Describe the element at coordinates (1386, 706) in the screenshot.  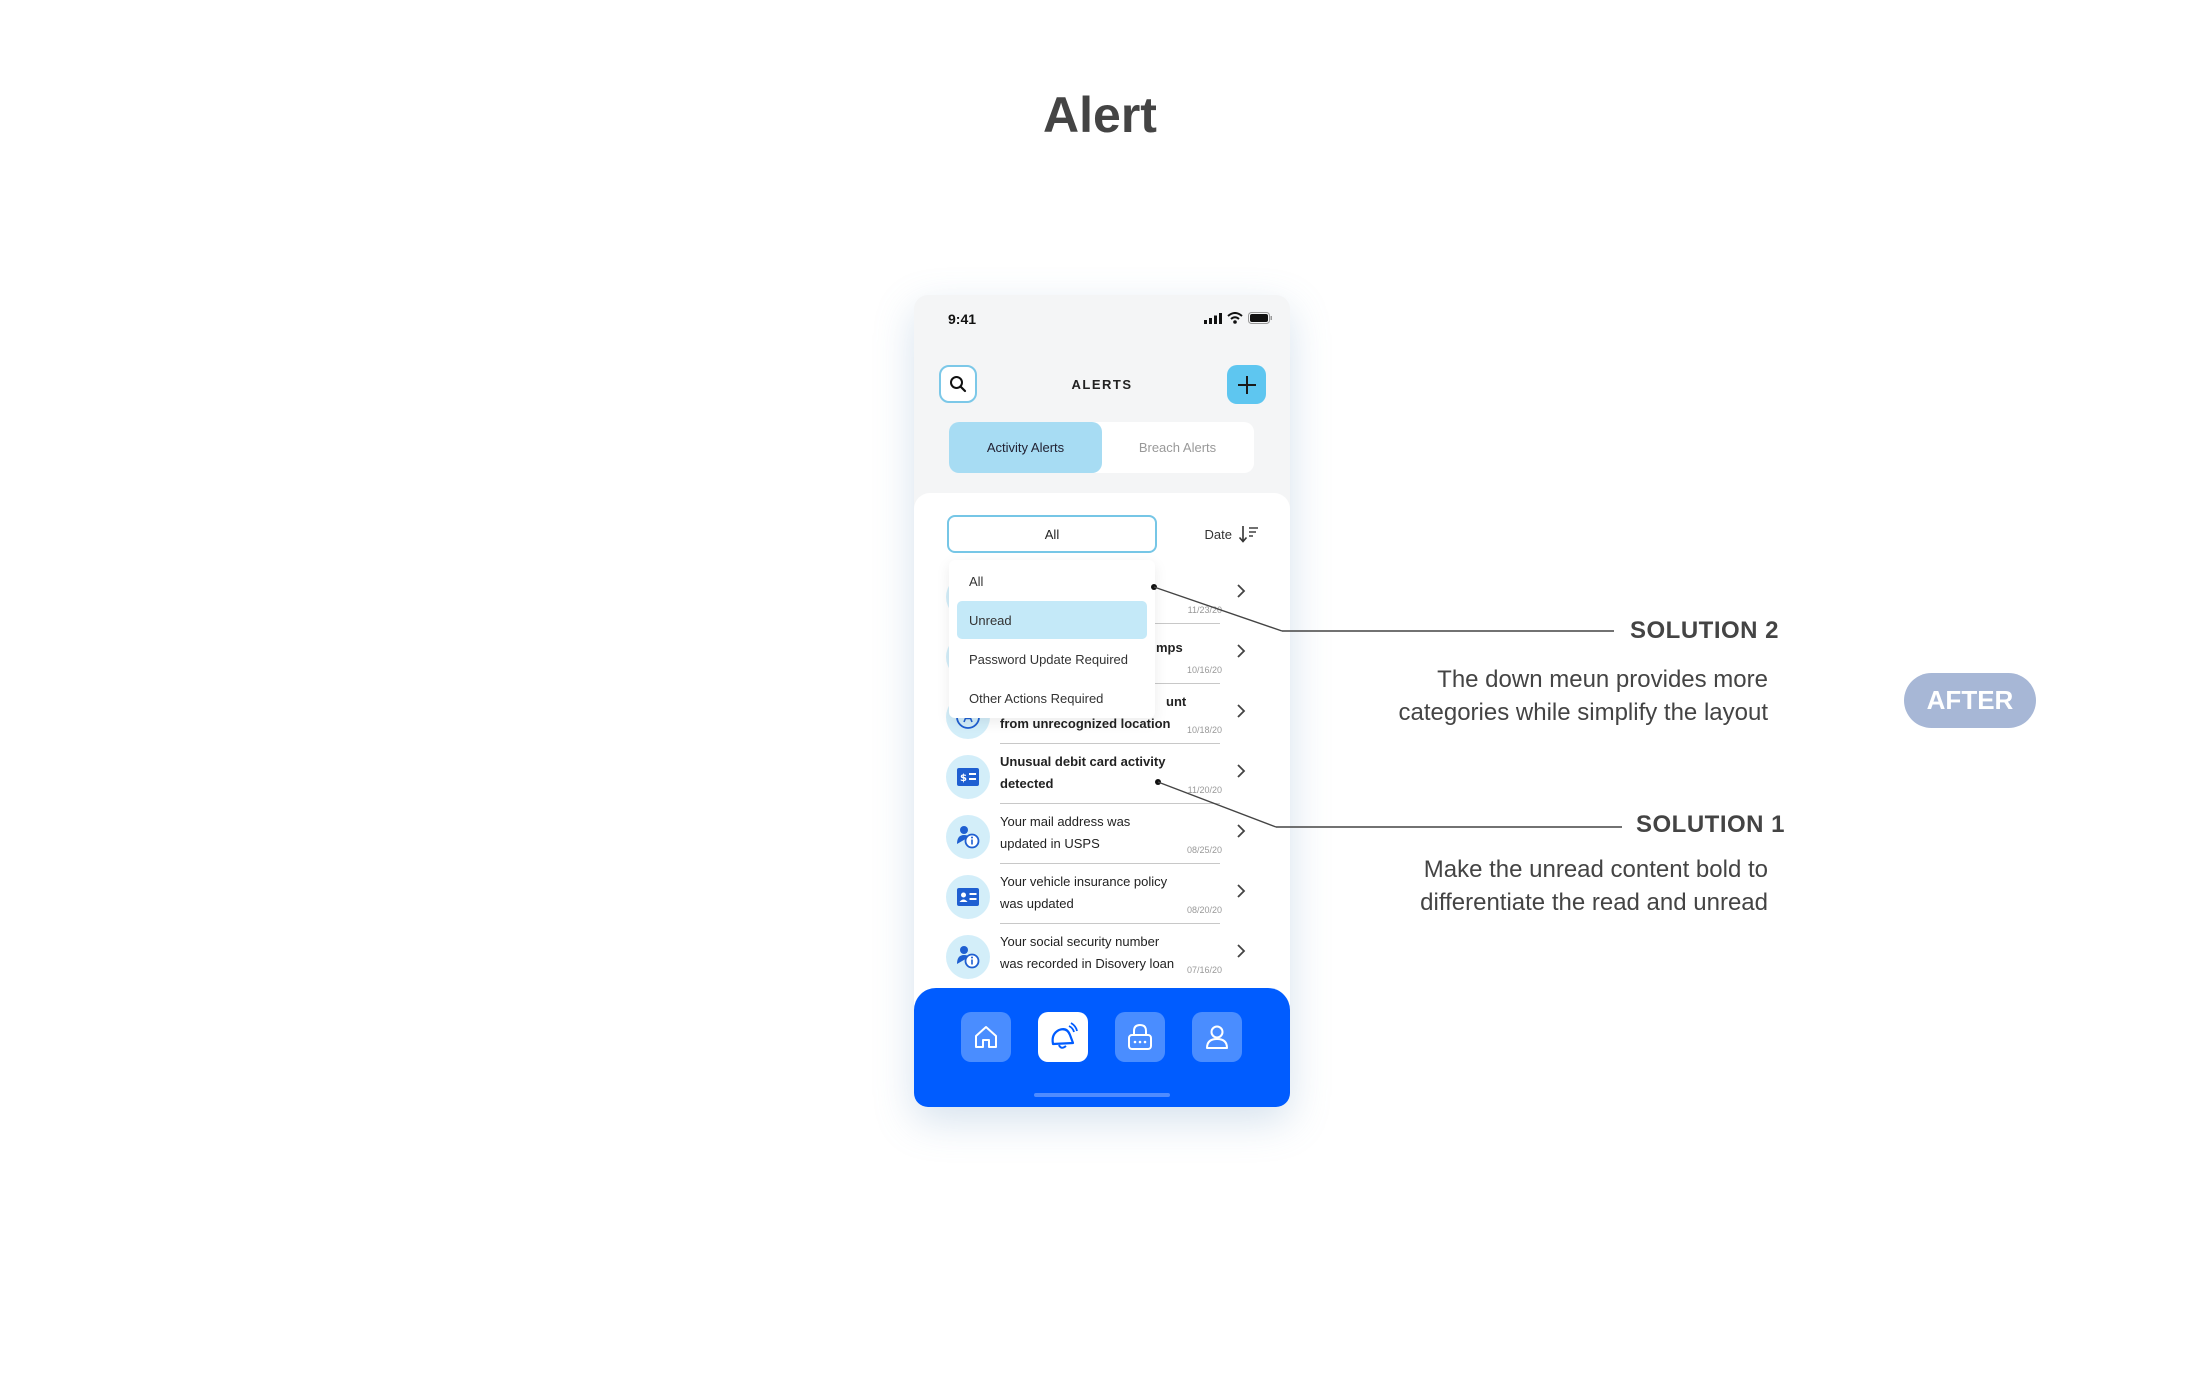
I see `callout-connectors` at that location.